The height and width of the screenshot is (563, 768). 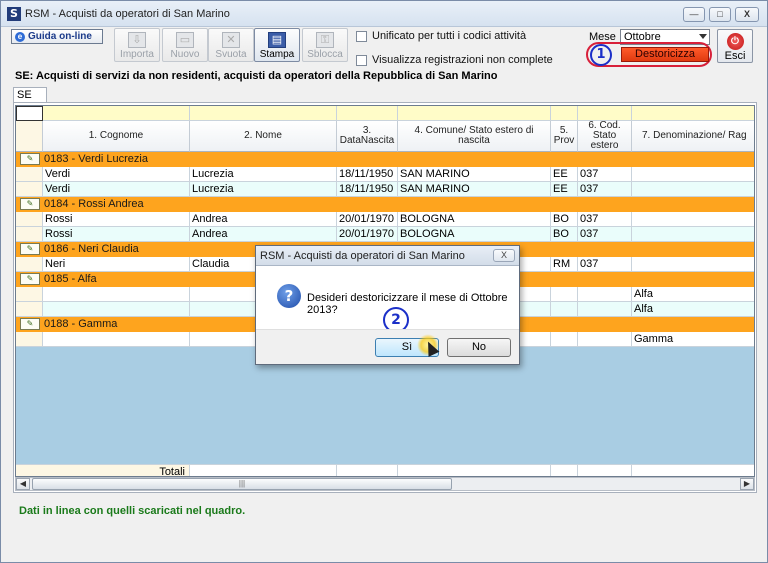 I want to click on horizontal-scrollbar: ◀ ||| ▶, so click(x=385, y=484).